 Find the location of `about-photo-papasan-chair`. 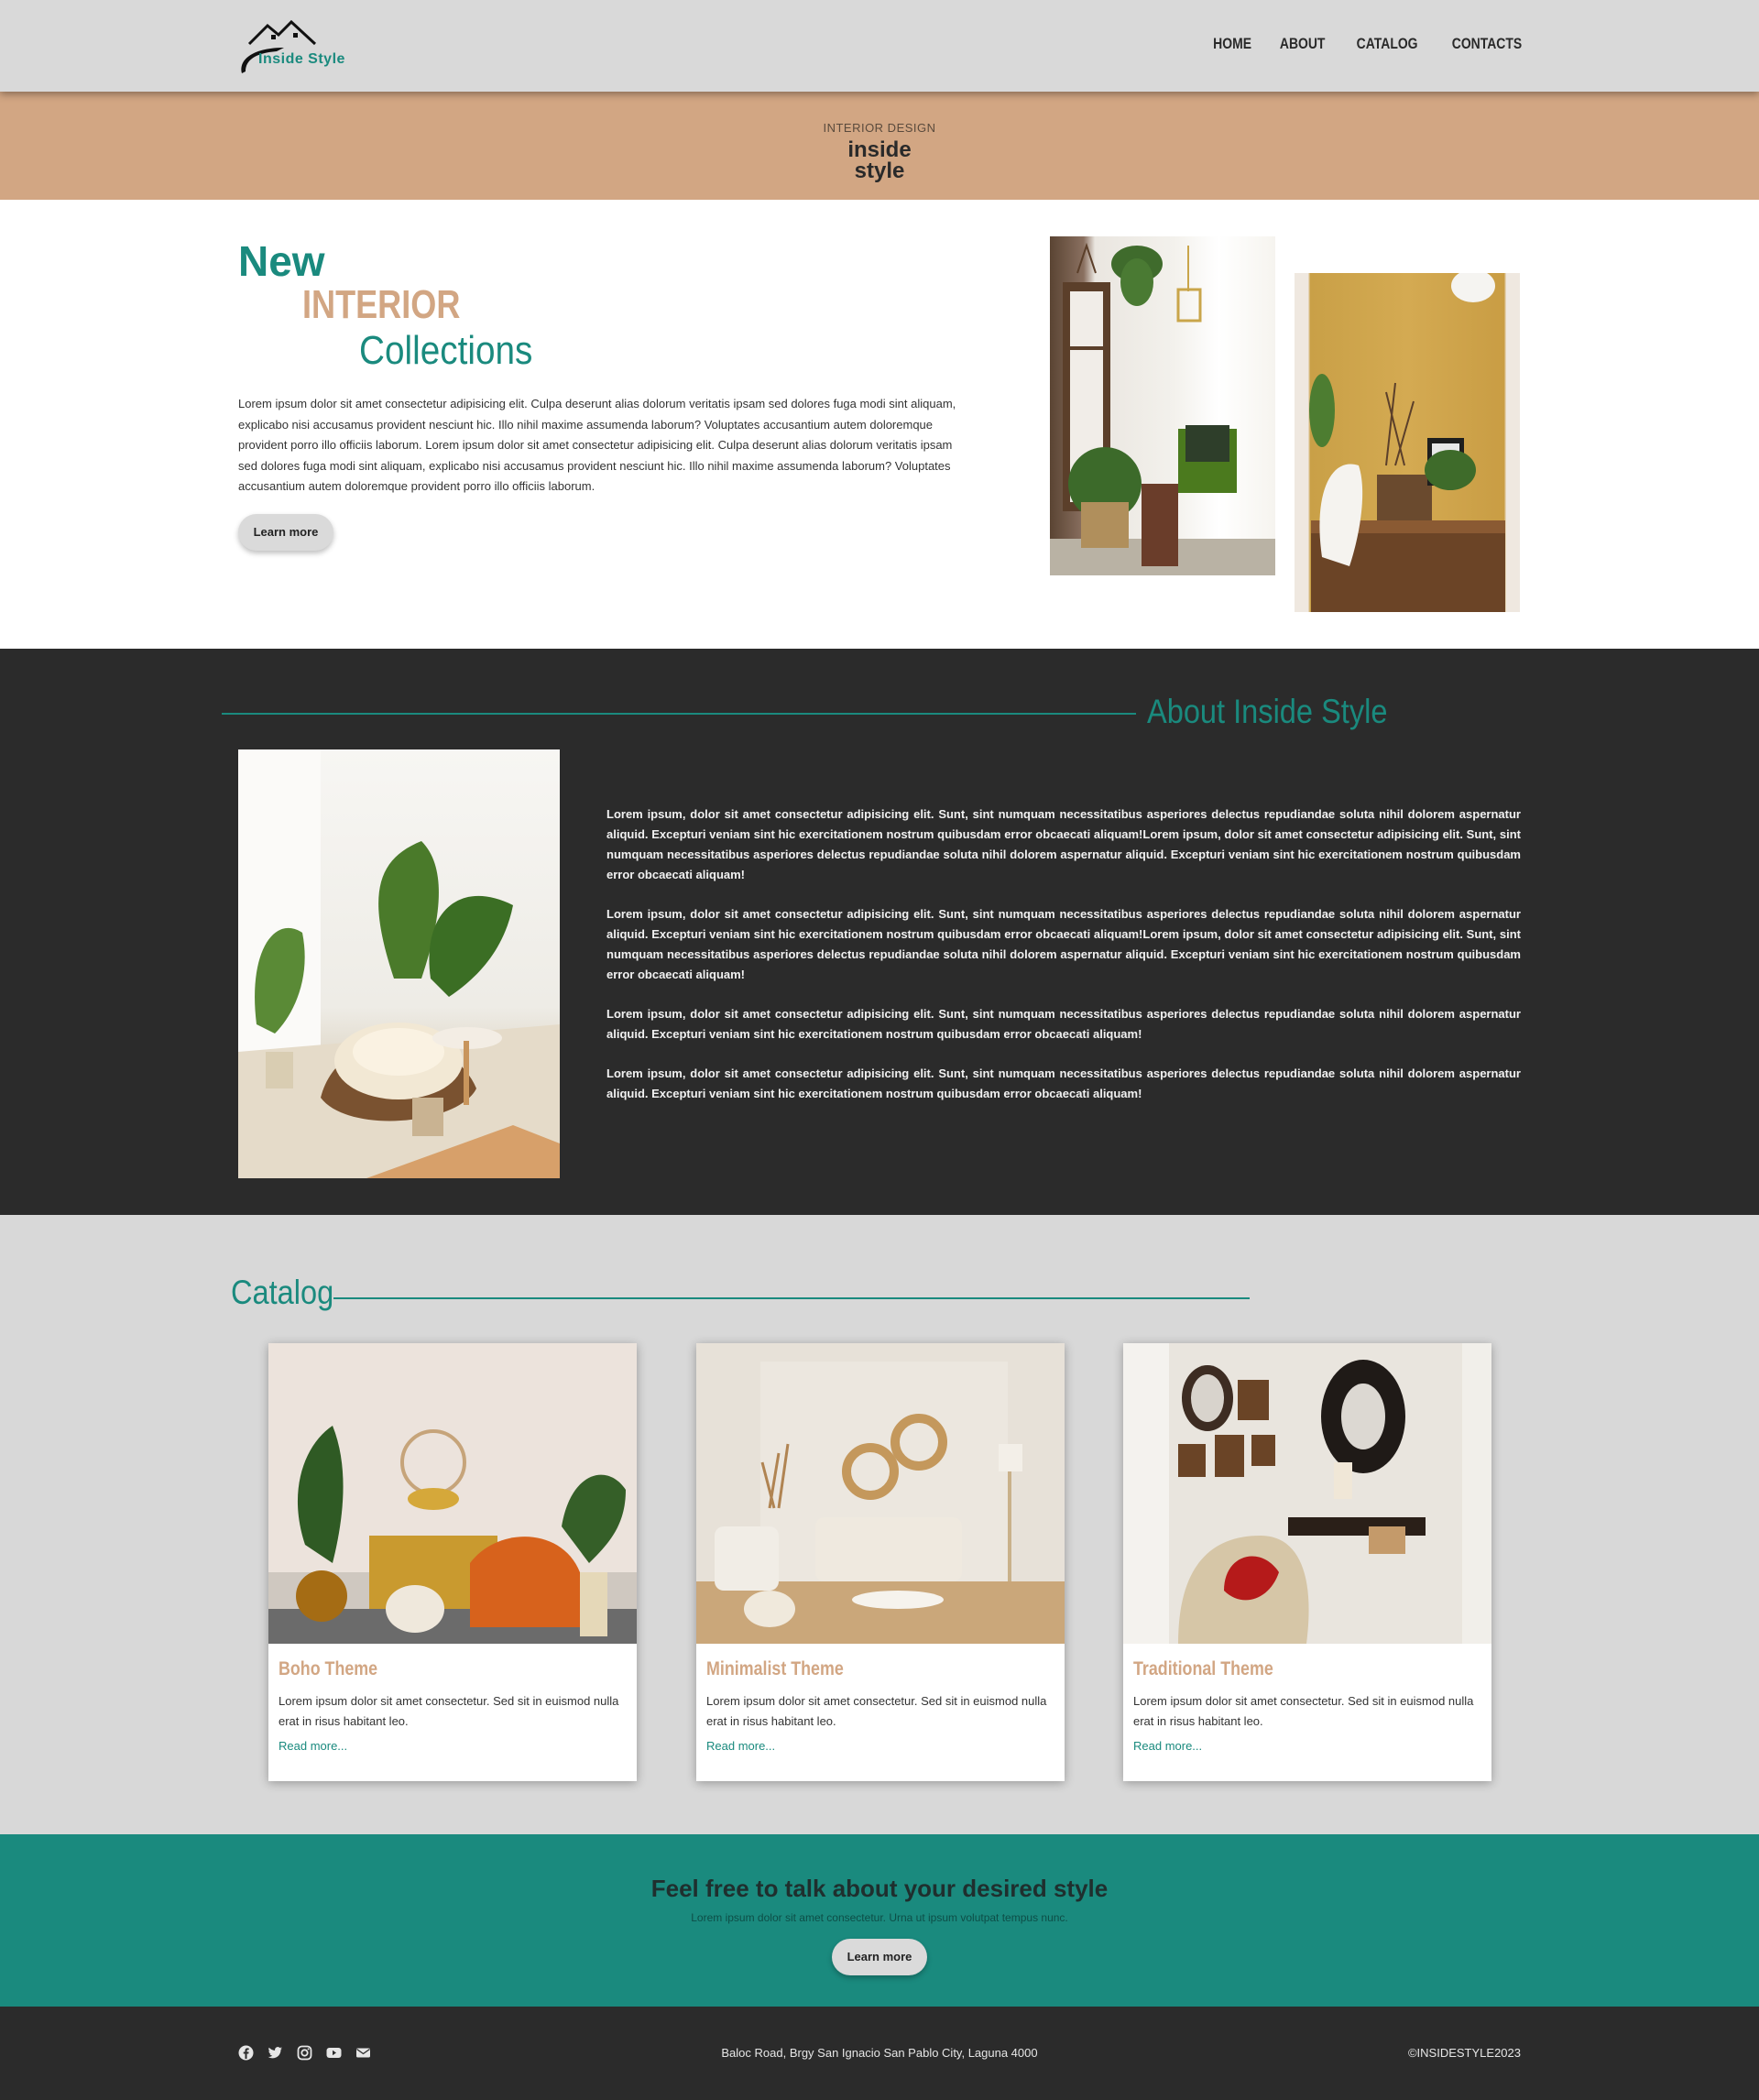

about-photo-papasan-chair is located at coordinates (399, 964).